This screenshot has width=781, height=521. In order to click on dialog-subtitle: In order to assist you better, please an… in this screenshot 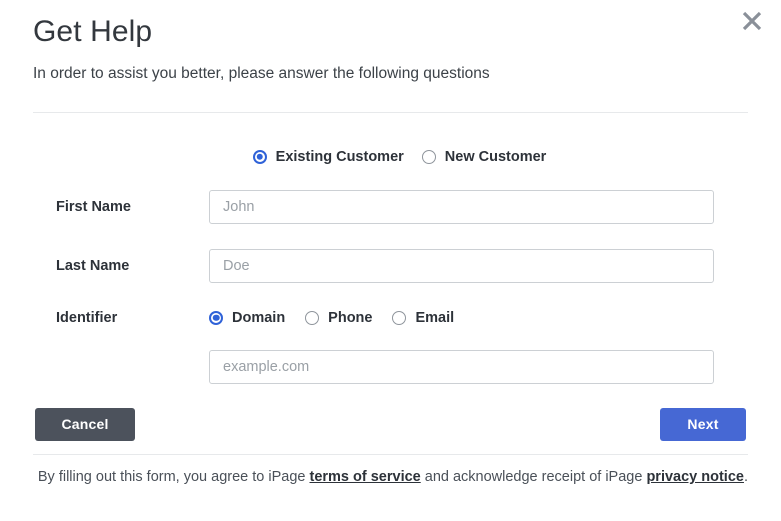, I will do `click(261, 73)`.